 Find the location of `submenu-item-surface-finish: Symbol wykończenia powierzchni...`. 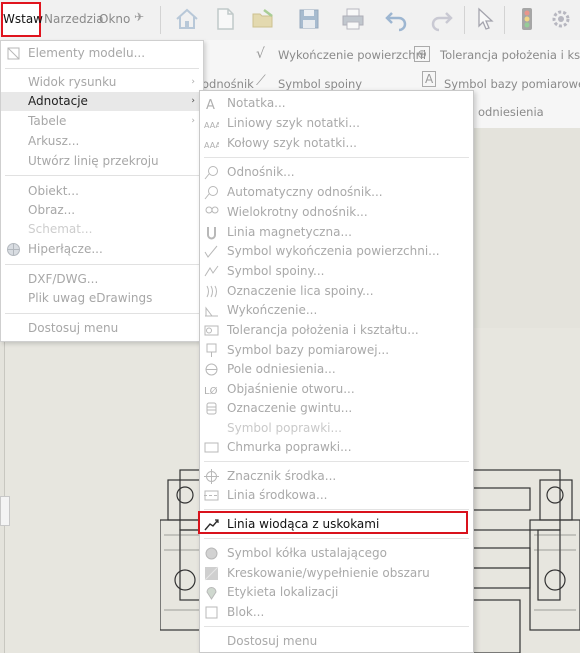

submenu-item-surface-finish: Symbol wykończenia powierzchni... is located at coordinates (336, 251).